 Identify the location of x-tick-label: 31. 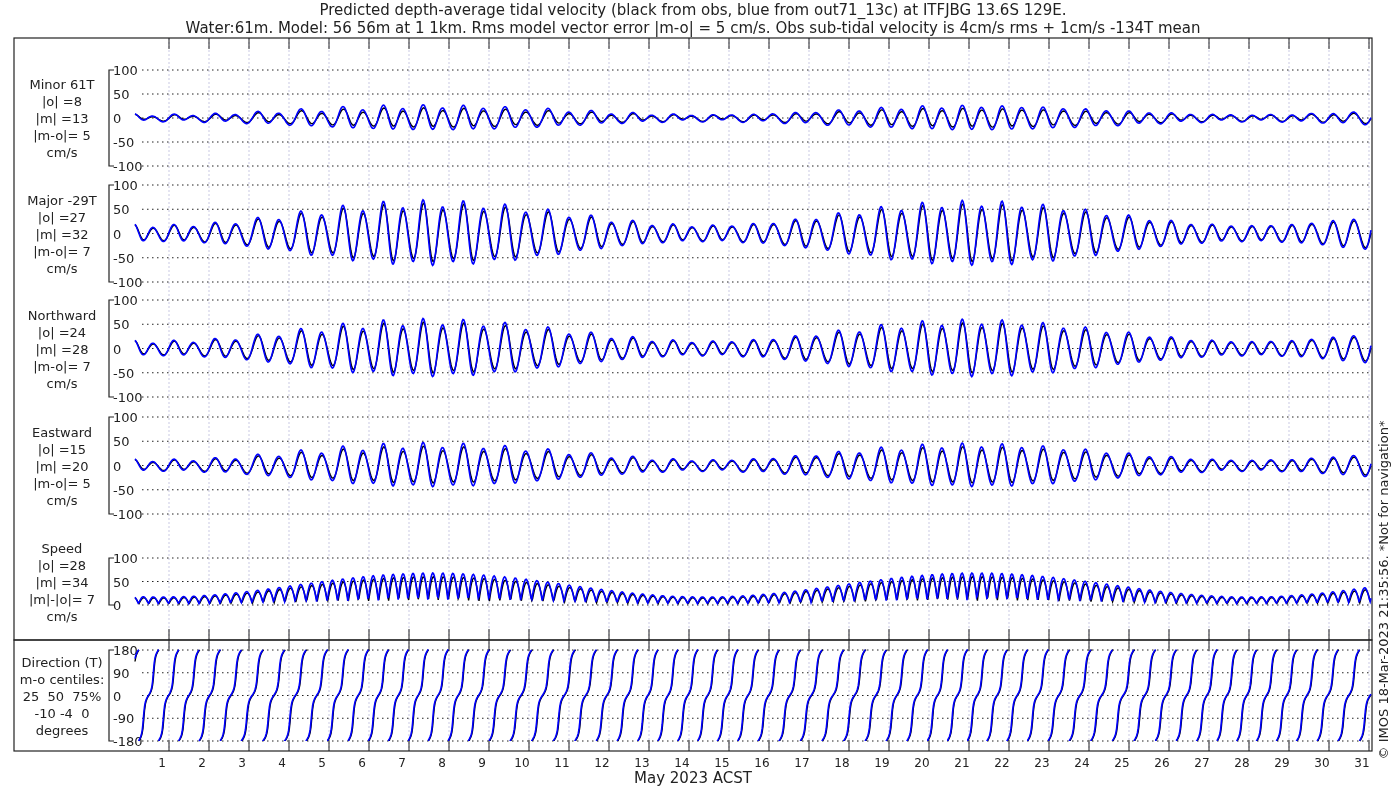
(1362, 763).